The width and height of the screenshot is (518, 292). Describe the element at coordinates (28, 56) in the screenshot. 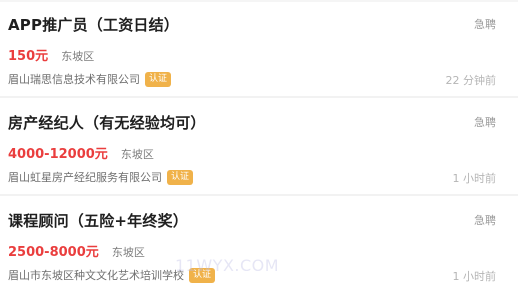

I see `salary: 150元` at that location.